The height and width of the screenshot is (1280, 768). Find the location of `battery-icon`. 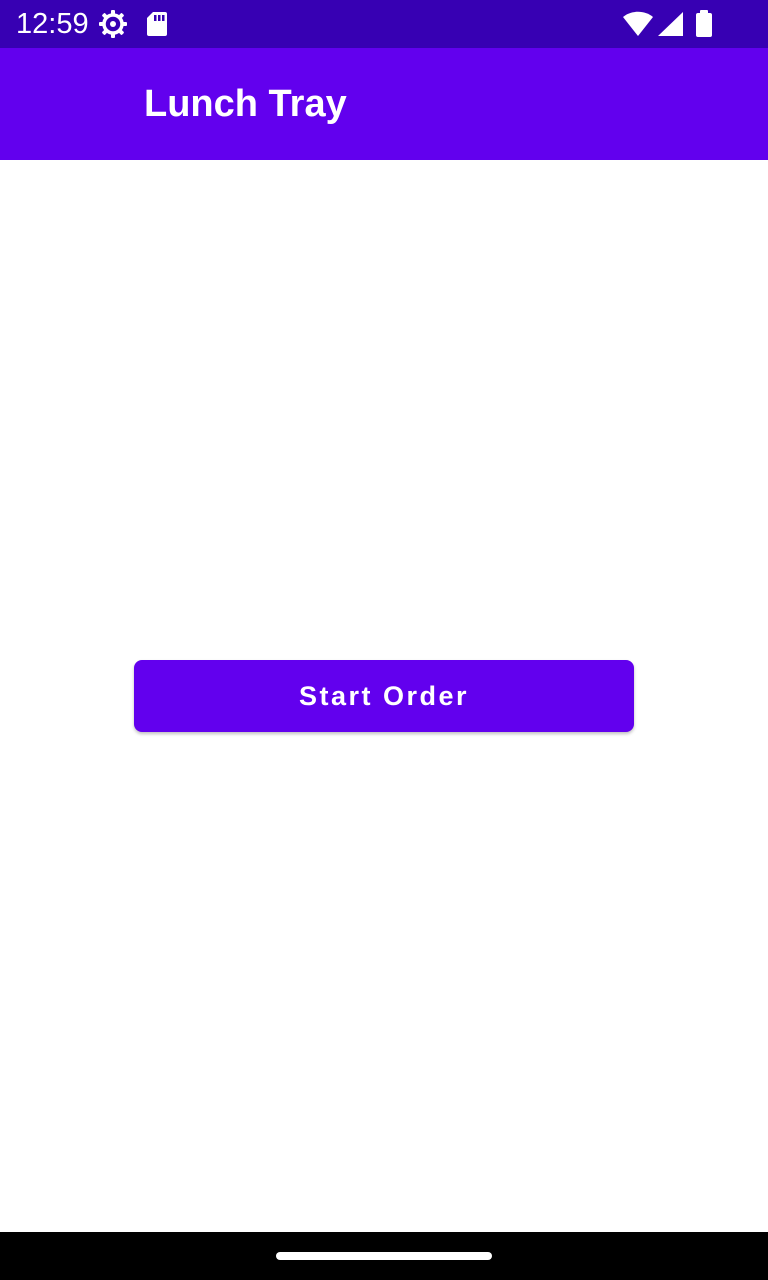

battery-icon is located at coordinates (704, 23).